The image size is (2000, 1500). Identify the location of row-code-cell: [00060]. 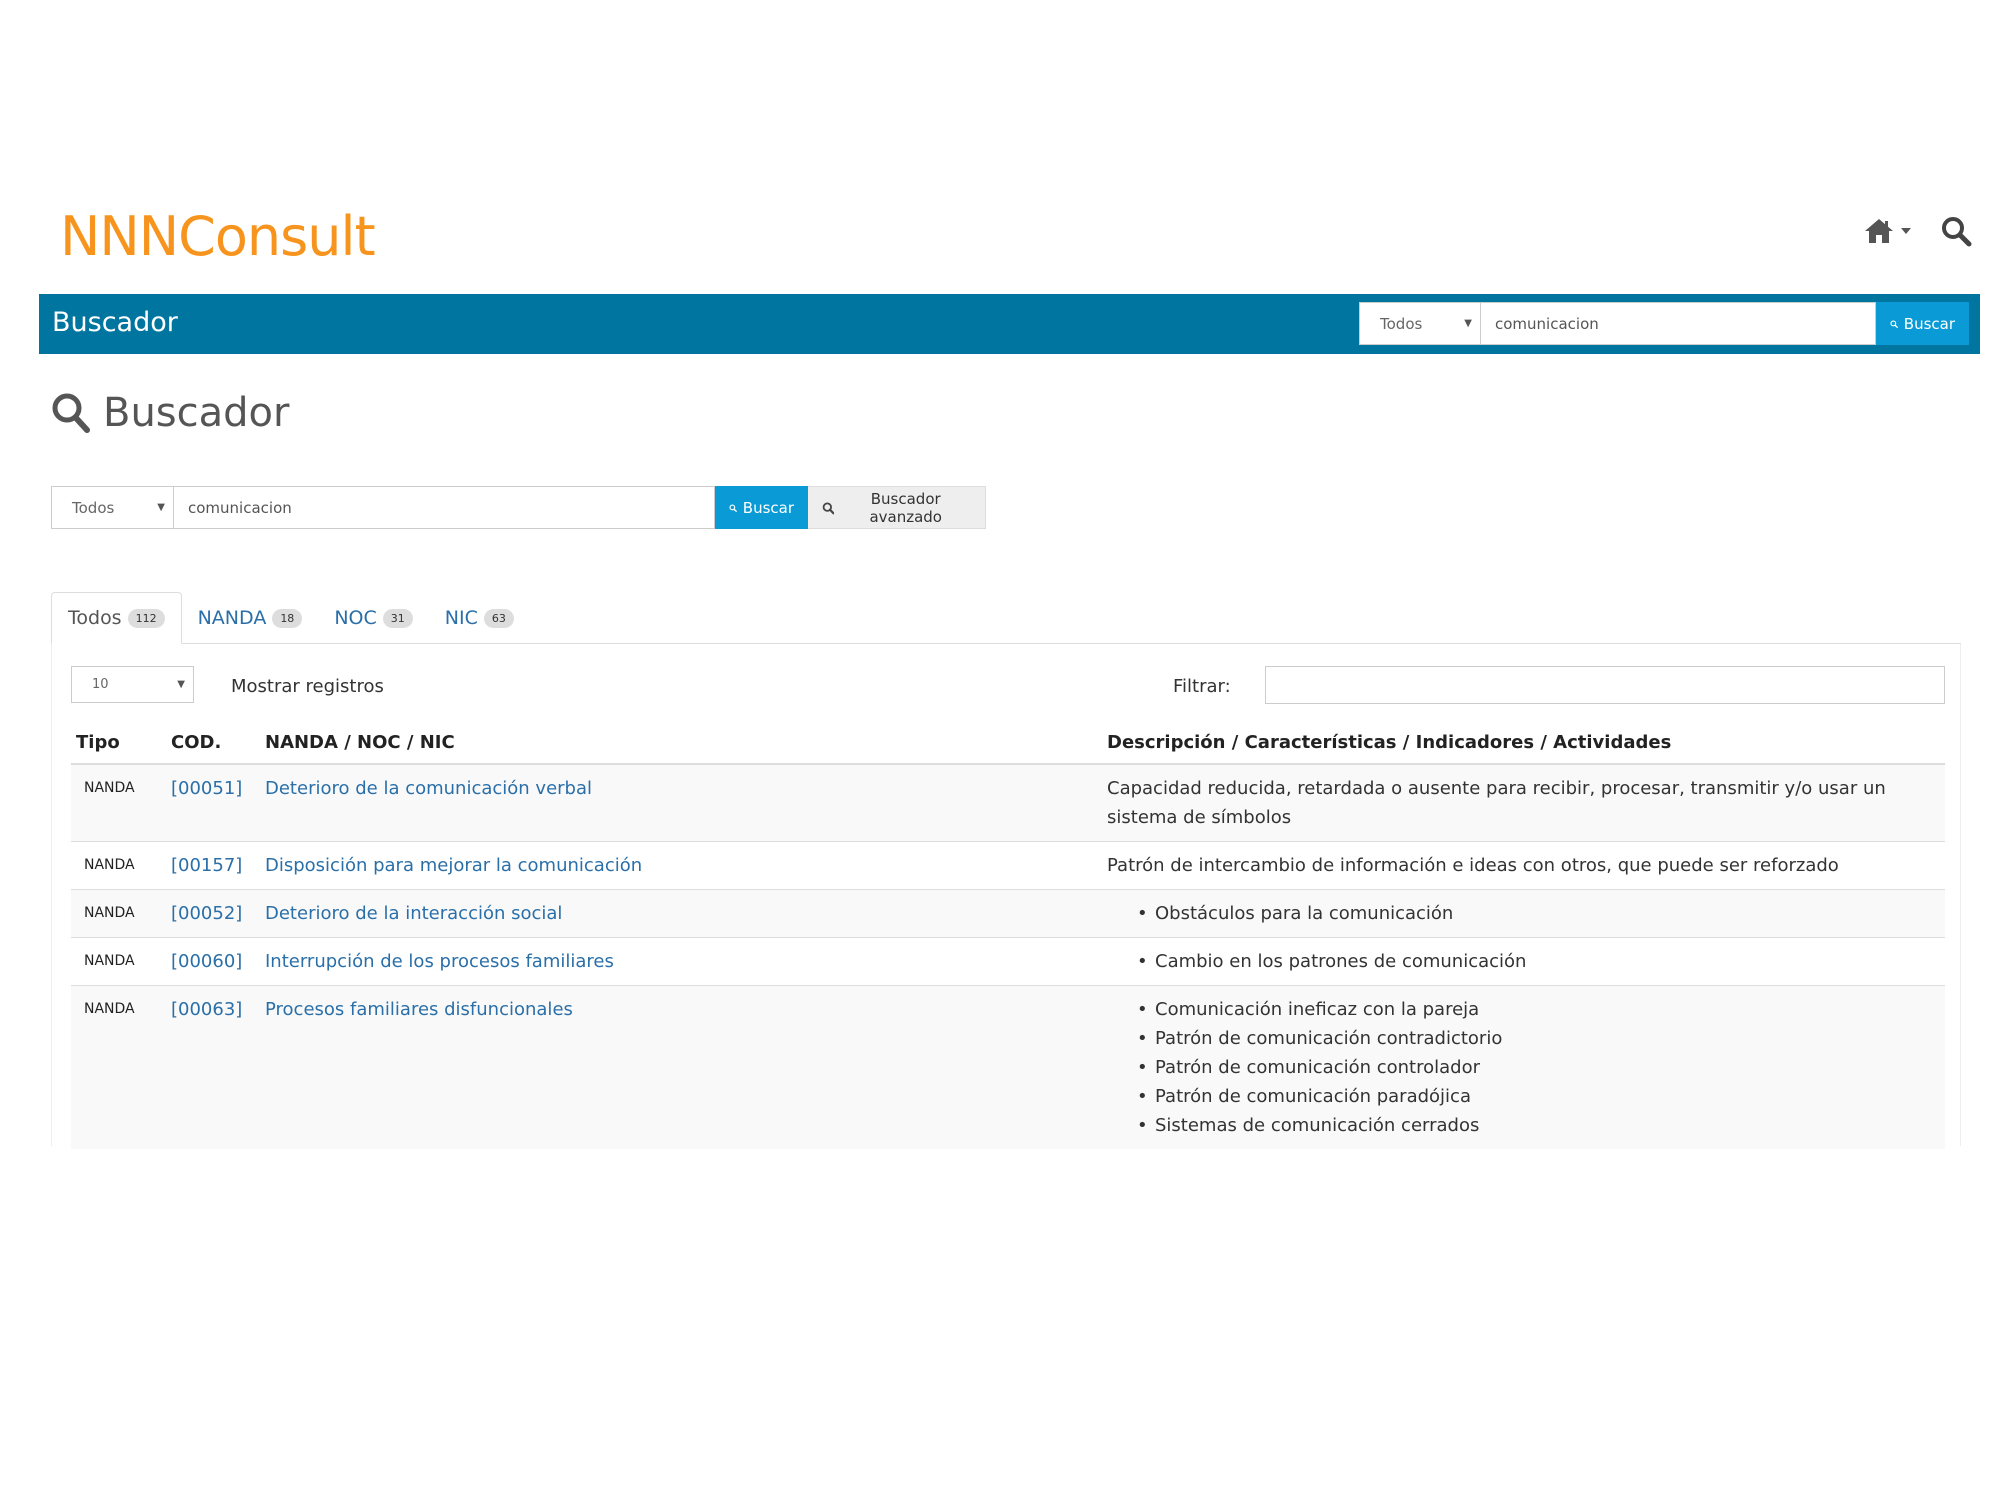
(213, 961).